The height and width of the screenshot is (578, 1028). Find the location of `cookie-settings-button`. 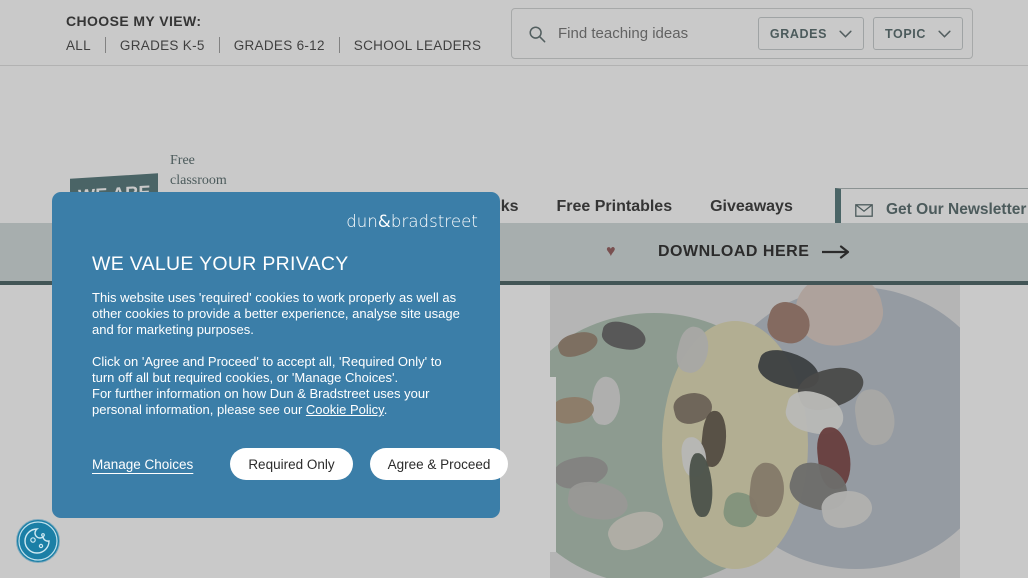

cookie-settings-button is located at coordinates (38, 541).